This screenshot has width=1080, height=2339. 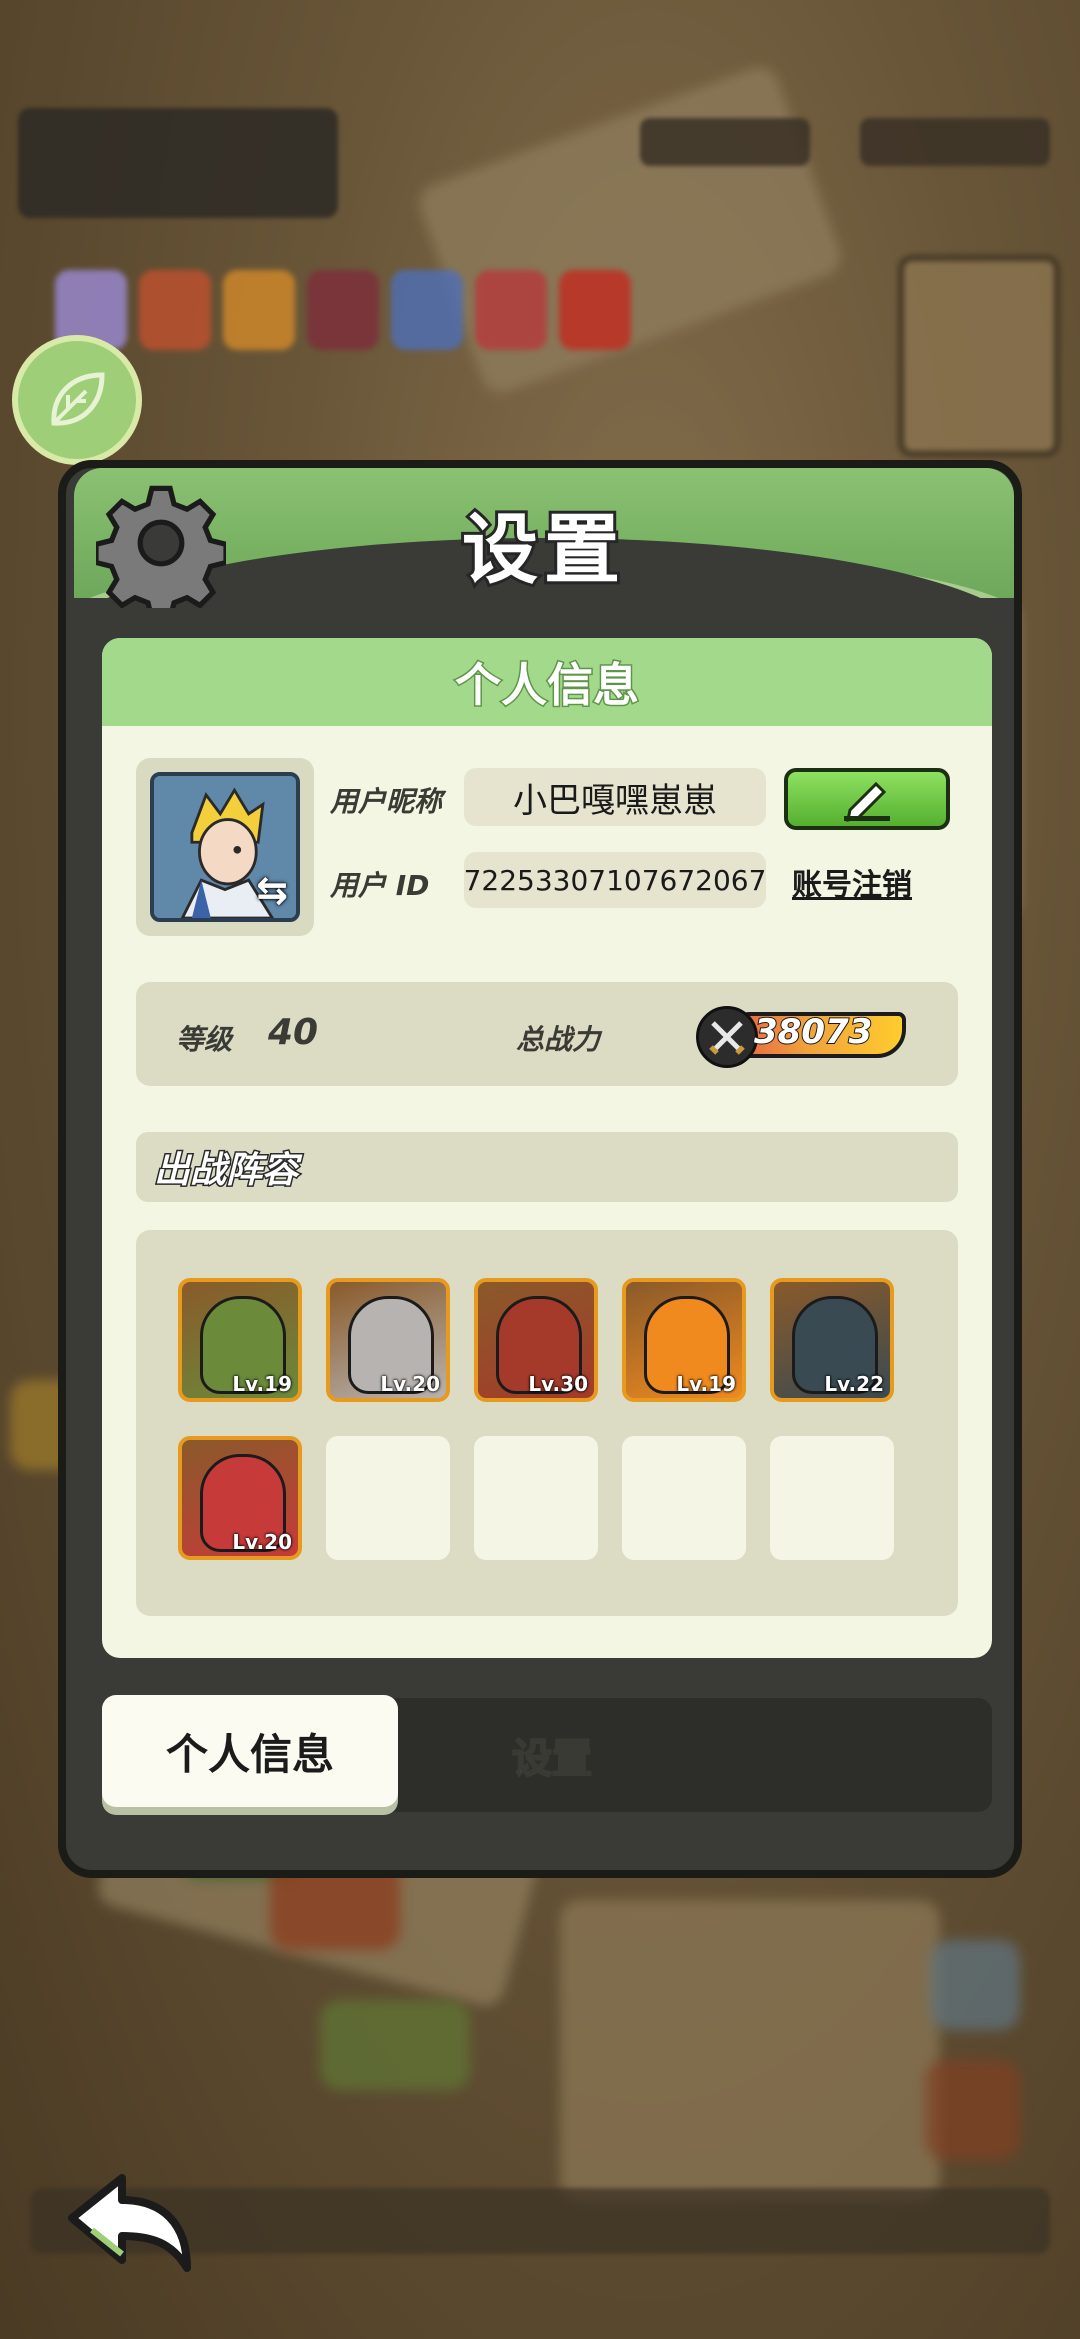 I want to click on hero-level: Lv.30, so click(x=558, y=1384).